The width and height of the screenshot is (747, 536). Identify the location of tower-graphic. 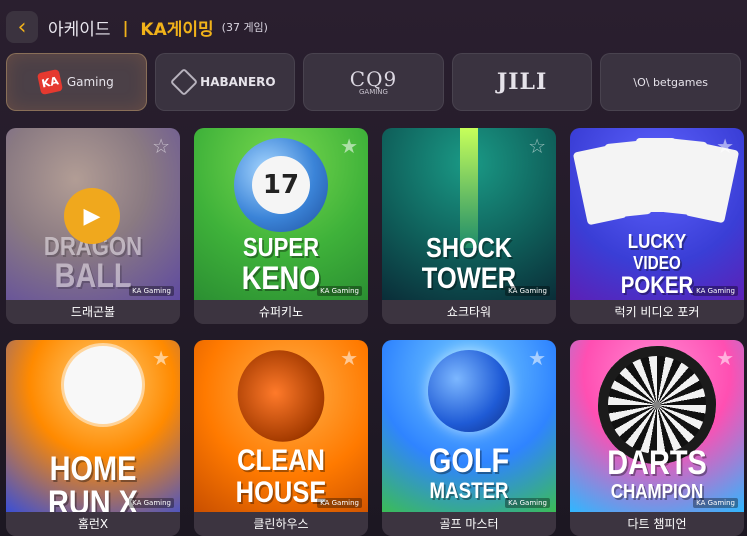
(469, 188).